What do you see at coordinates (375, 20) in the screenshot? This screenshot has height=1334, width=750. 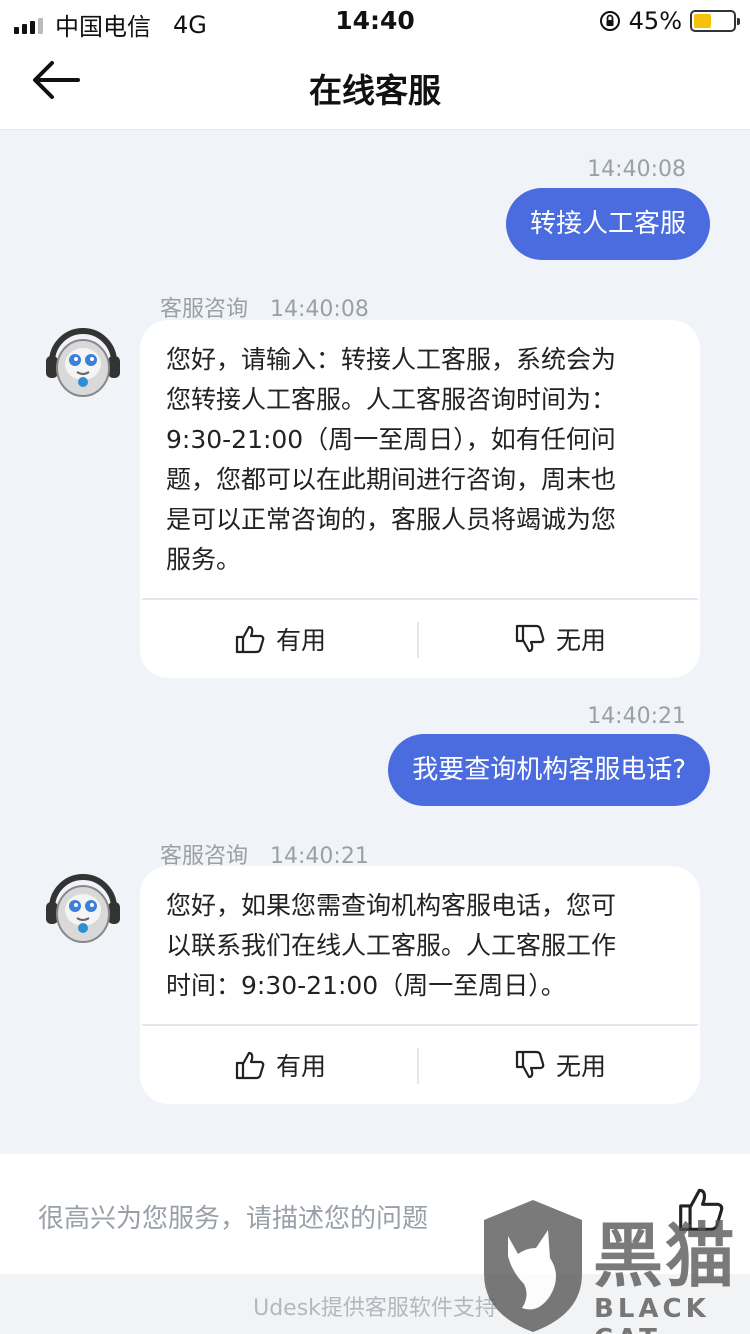 I see `status-bar: 中国电信 4G 14:40 45%` at bounding box center [375, 20].